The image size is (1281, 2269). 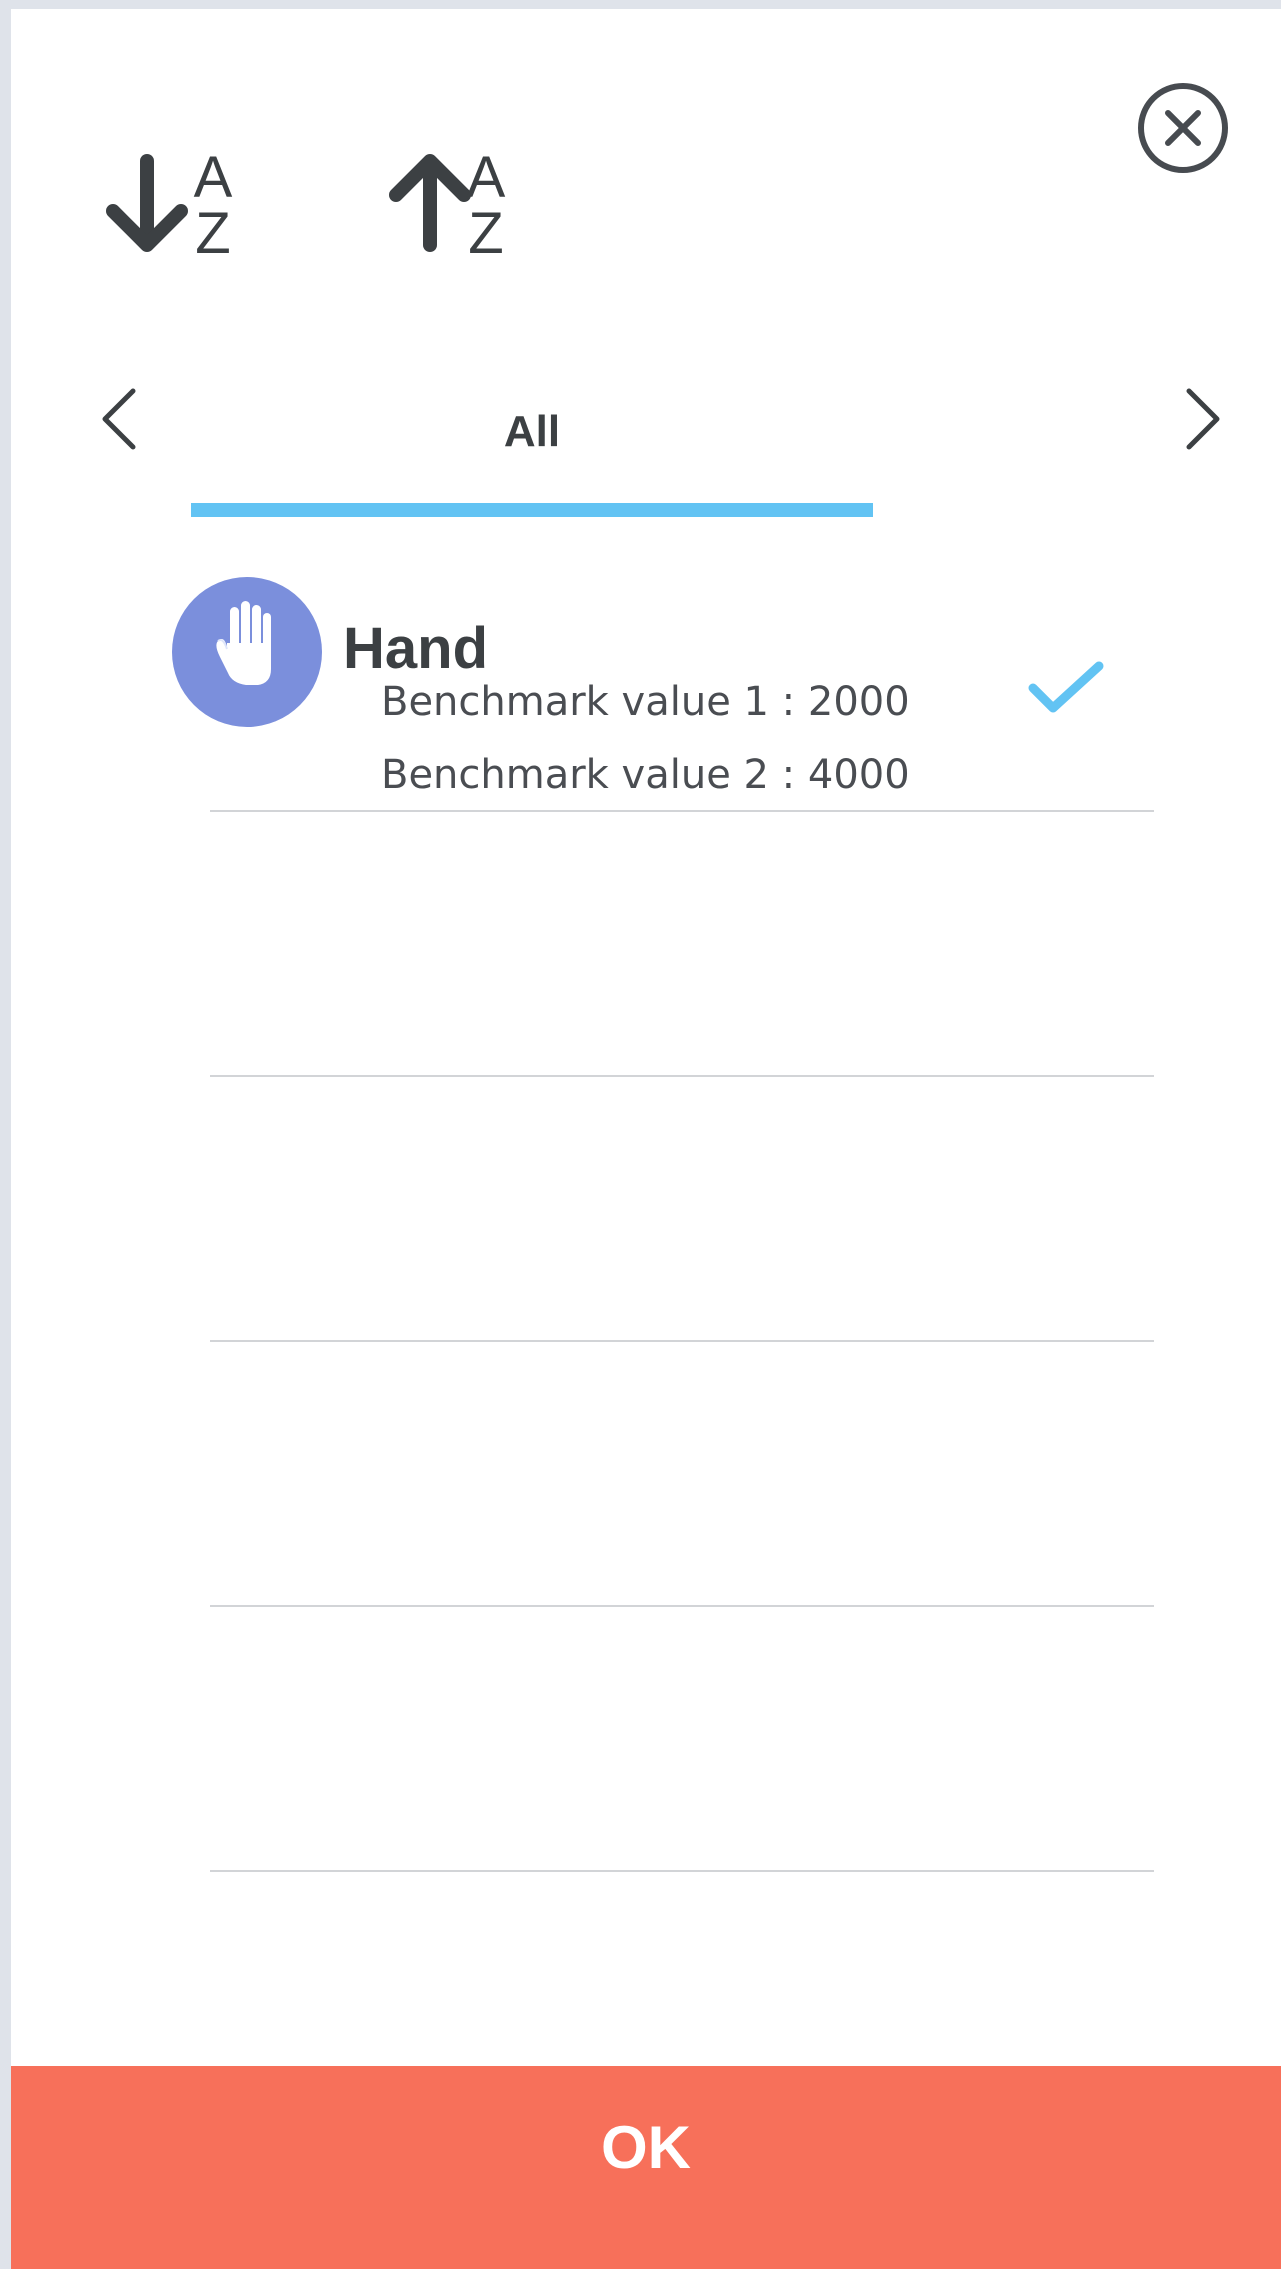 I want to click on sort-a-z-up-icon: A Z, so click(x=447, y=205).